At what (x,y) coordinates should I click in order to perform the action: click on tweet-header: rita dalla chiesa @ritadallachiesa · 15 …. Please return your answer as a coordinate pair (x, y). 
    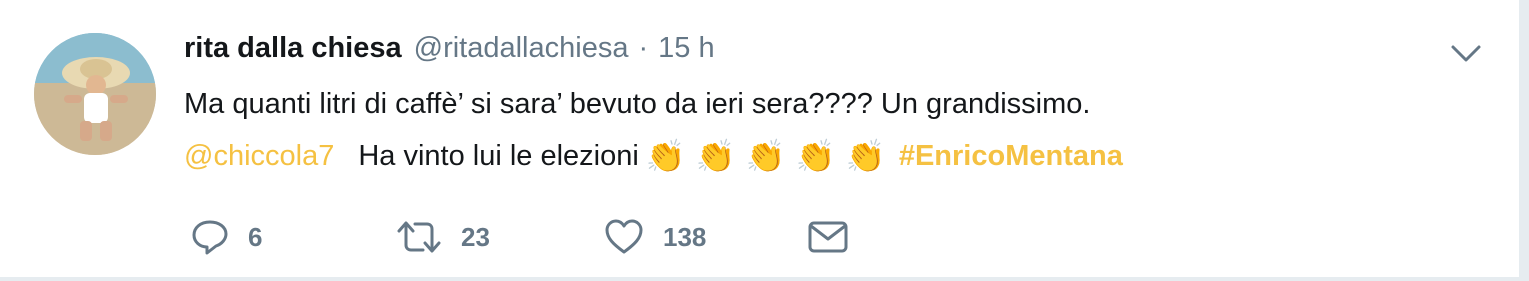
    Looking at the image, I should click on (449, 54).